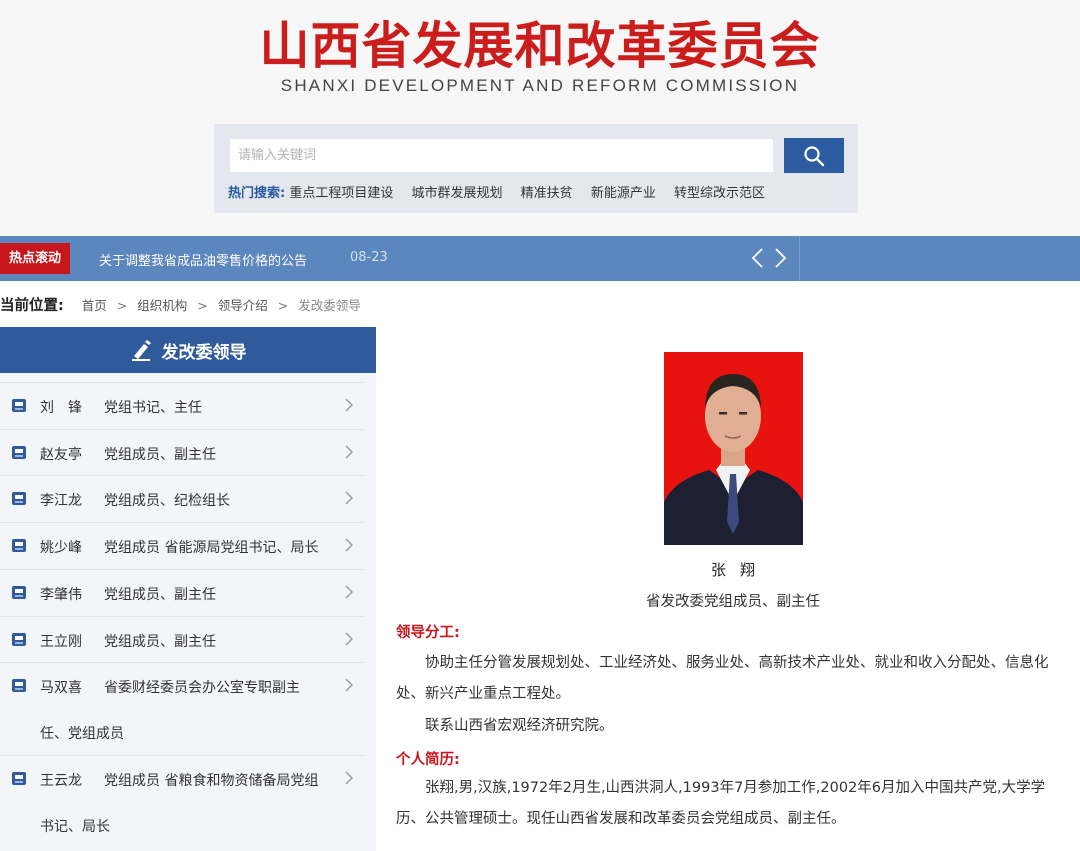 This screenshot has width=1080, height=851. I want to click on leader-name: 姚少峰, so click(61, 548).